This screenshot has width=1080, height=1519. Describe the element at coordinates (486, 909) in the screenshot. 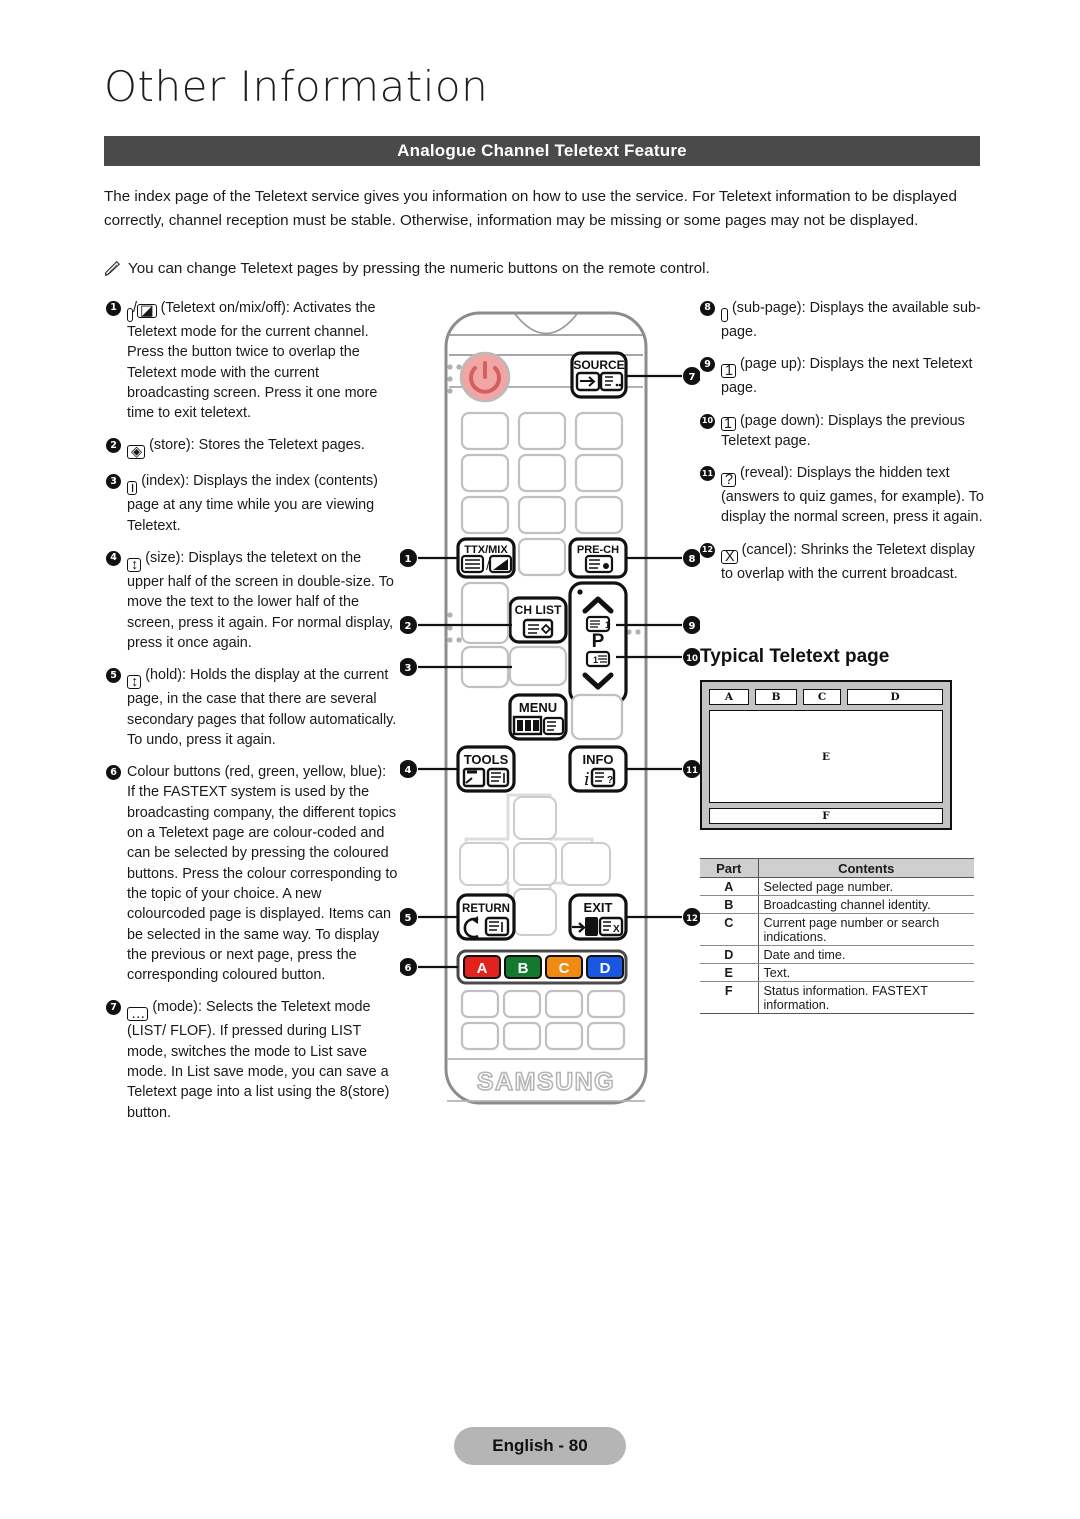

I see `svg-text: RETURN` at that location.